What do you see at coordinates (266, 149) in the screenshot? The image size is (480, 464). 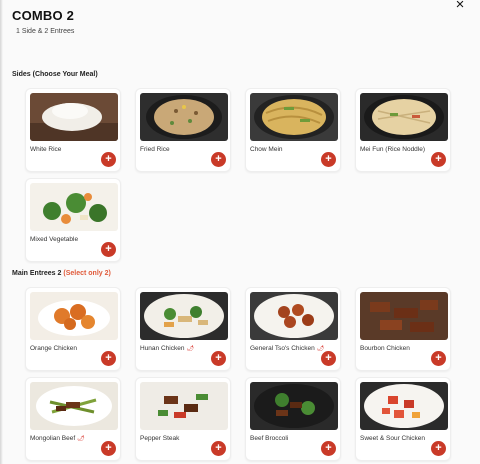 I see `side-name: Chow Mein` at bounding box center [266, 149].